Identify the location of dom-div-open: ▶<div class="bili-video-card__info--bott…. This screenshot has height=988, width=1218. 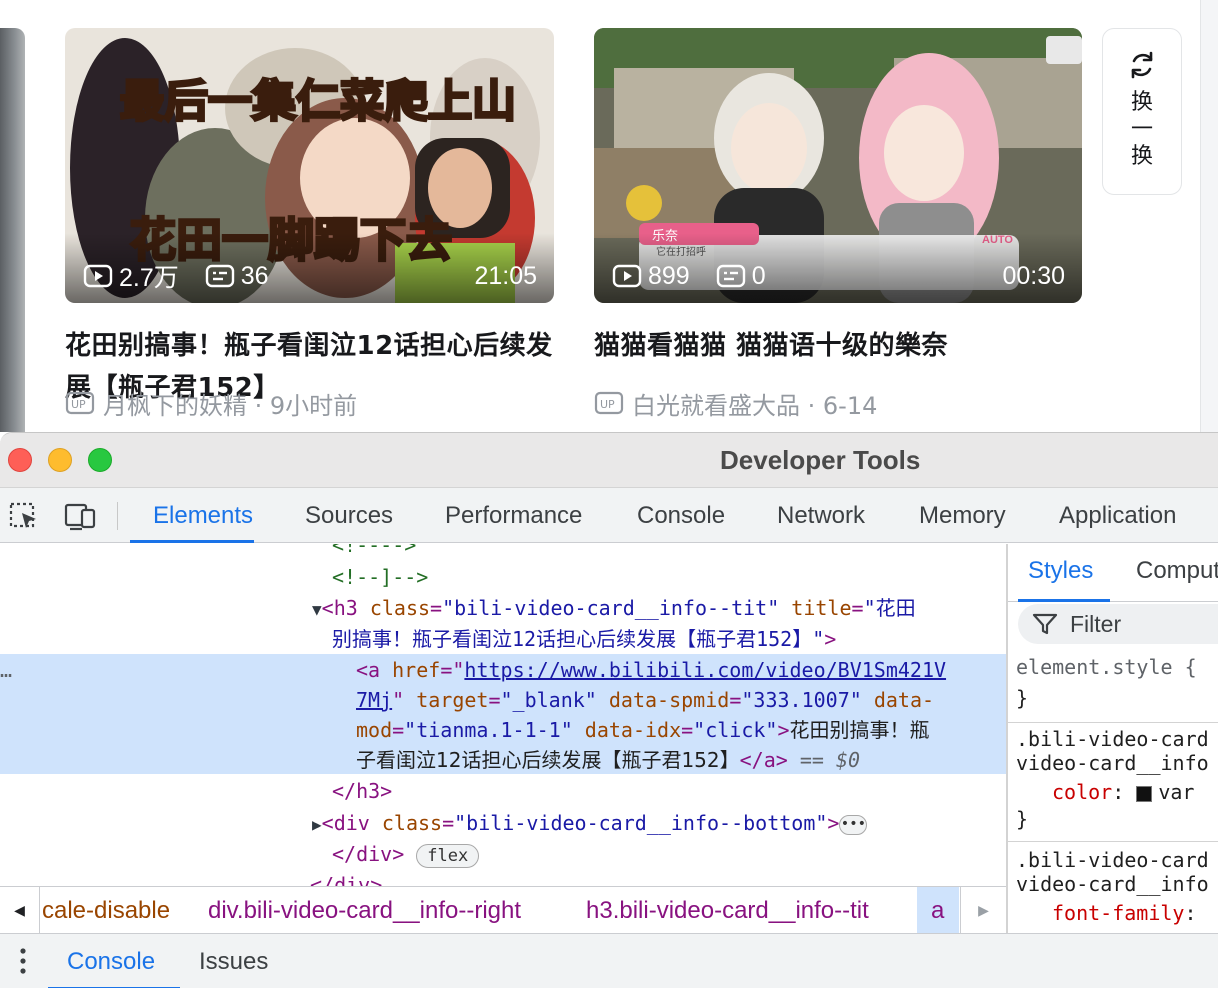
(659, 824).